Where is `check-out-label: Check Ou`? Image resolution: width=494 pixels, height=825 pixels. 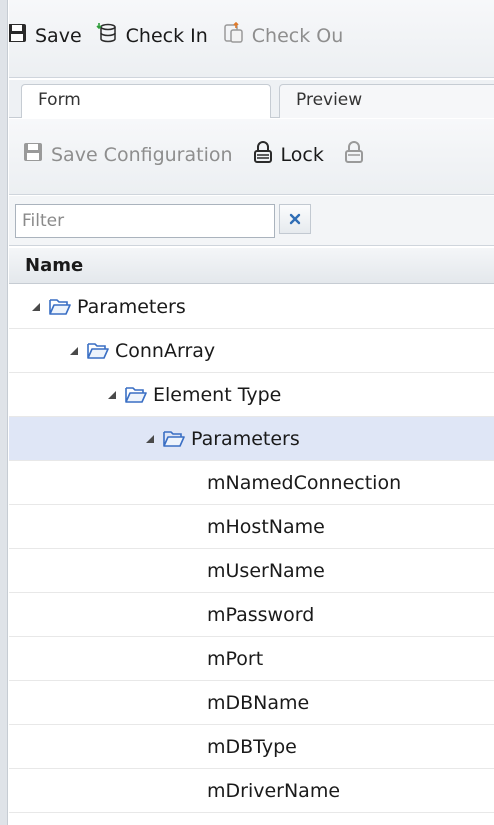 check-out-label: Check Ou is located at coordinates (297, 35).